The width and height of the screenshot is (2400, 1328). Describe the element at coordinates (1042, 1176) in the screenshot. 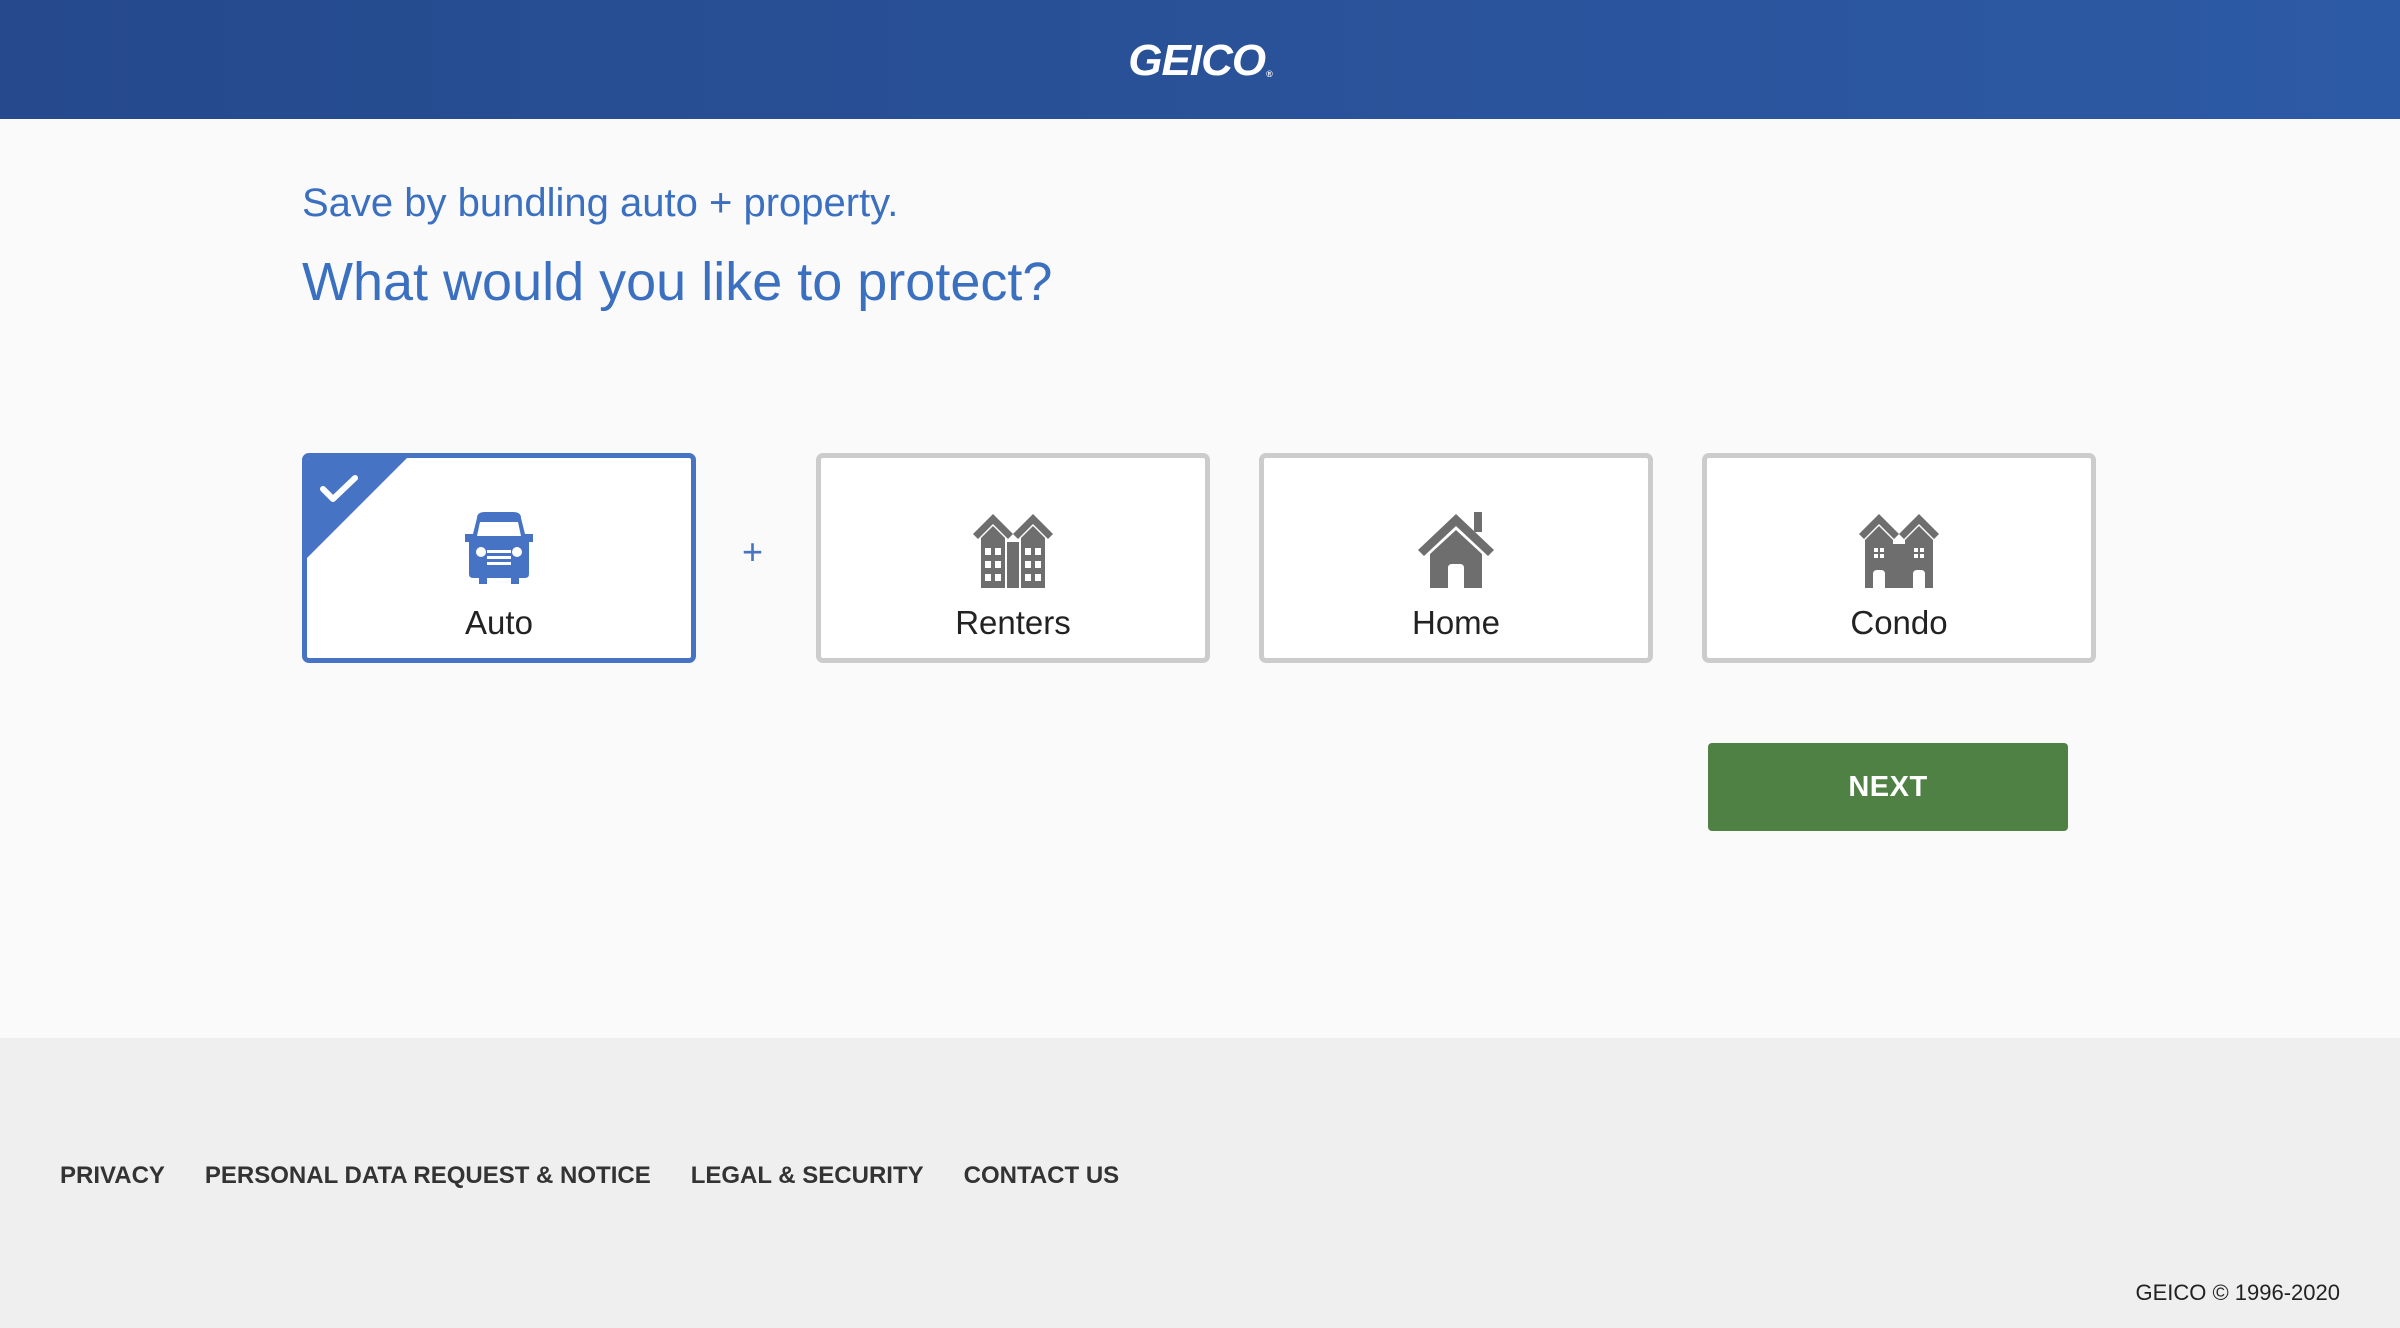

I see `footer-link-contact-us: CONTACT US` at that location.